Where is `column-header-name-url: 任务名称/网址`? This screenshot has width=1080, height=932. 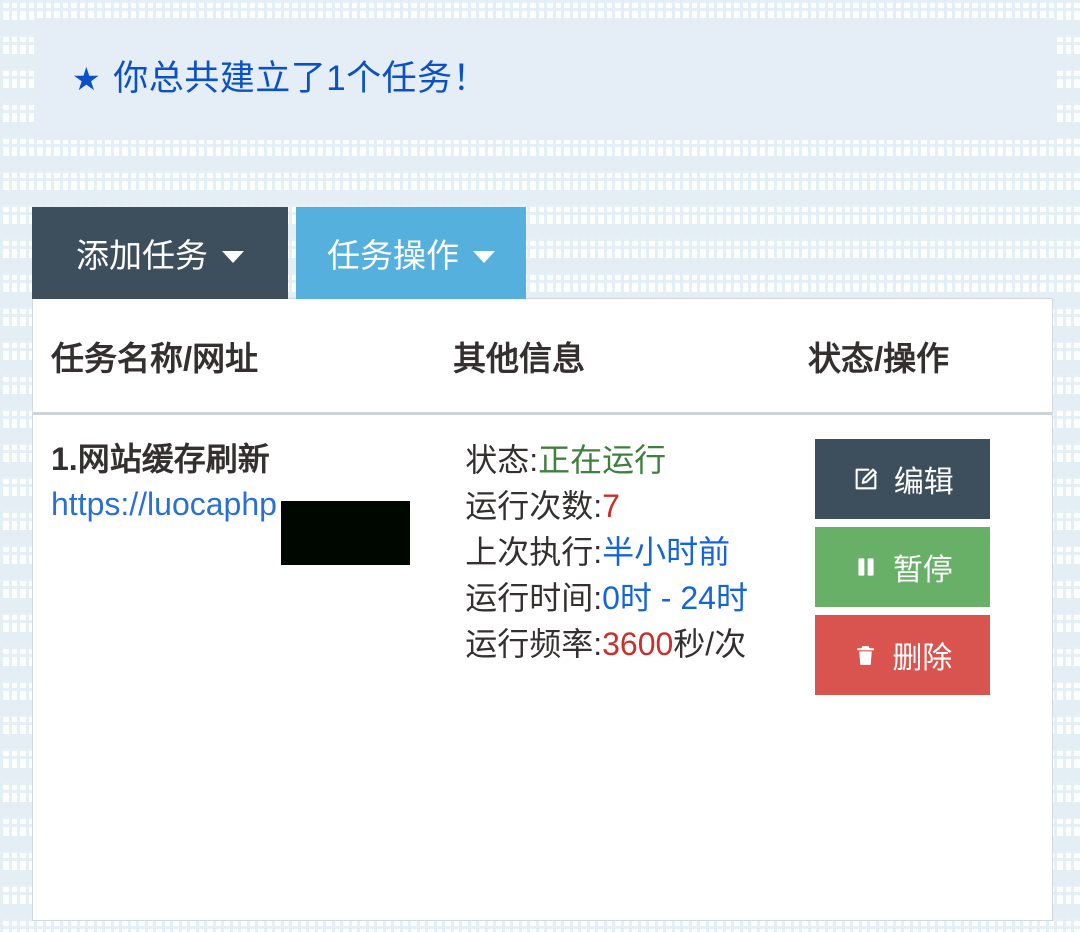 column-header-name-url: 任务名称/网址 is located at coordinates (155, 358).